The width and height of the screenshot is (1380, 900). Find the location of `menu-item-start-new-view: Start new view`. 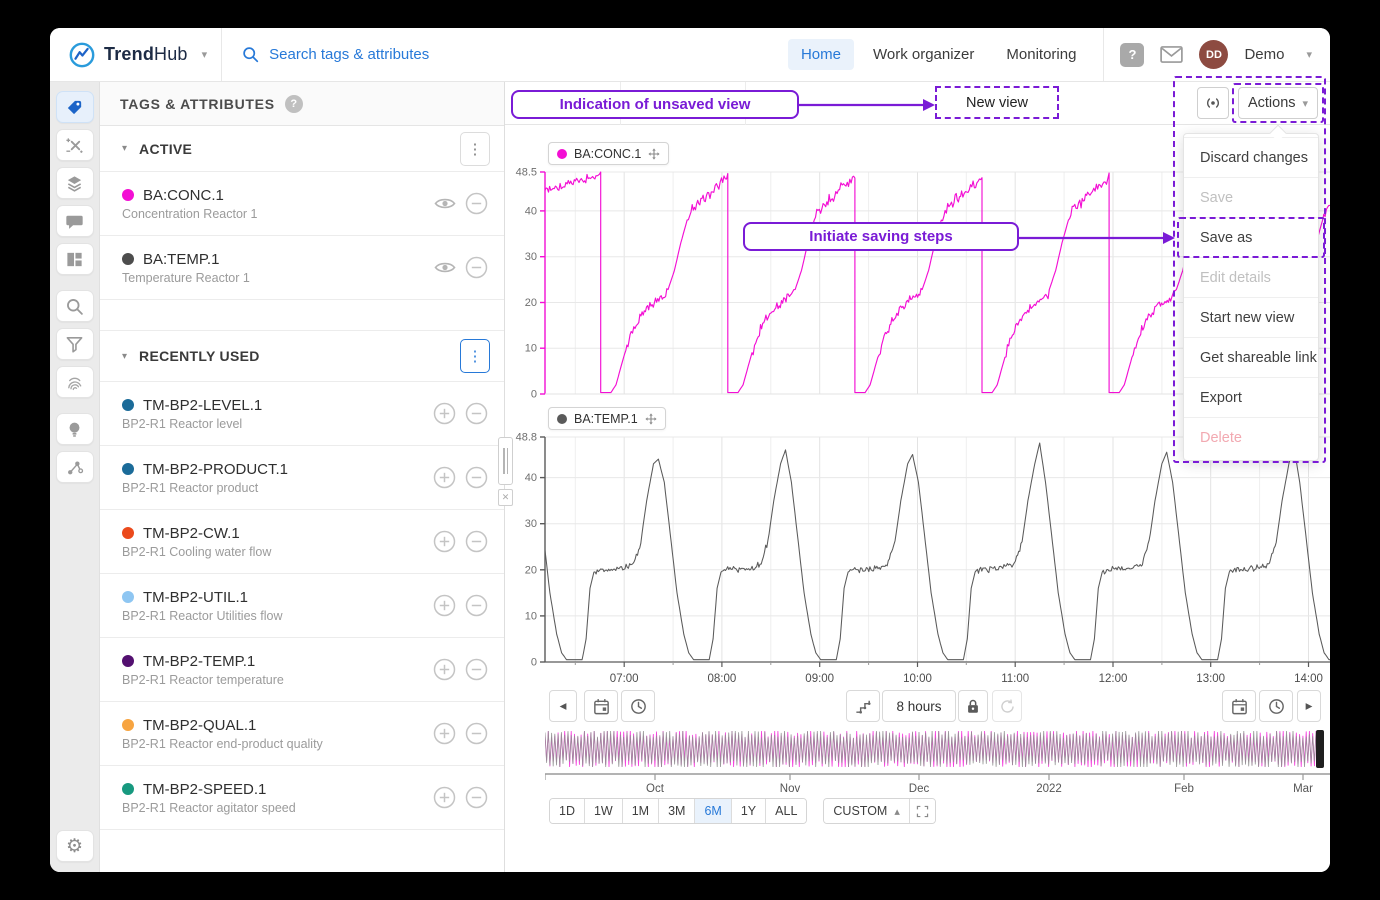

menu-item-start-new-view: Start new view is located at coordinates (1251, 317).